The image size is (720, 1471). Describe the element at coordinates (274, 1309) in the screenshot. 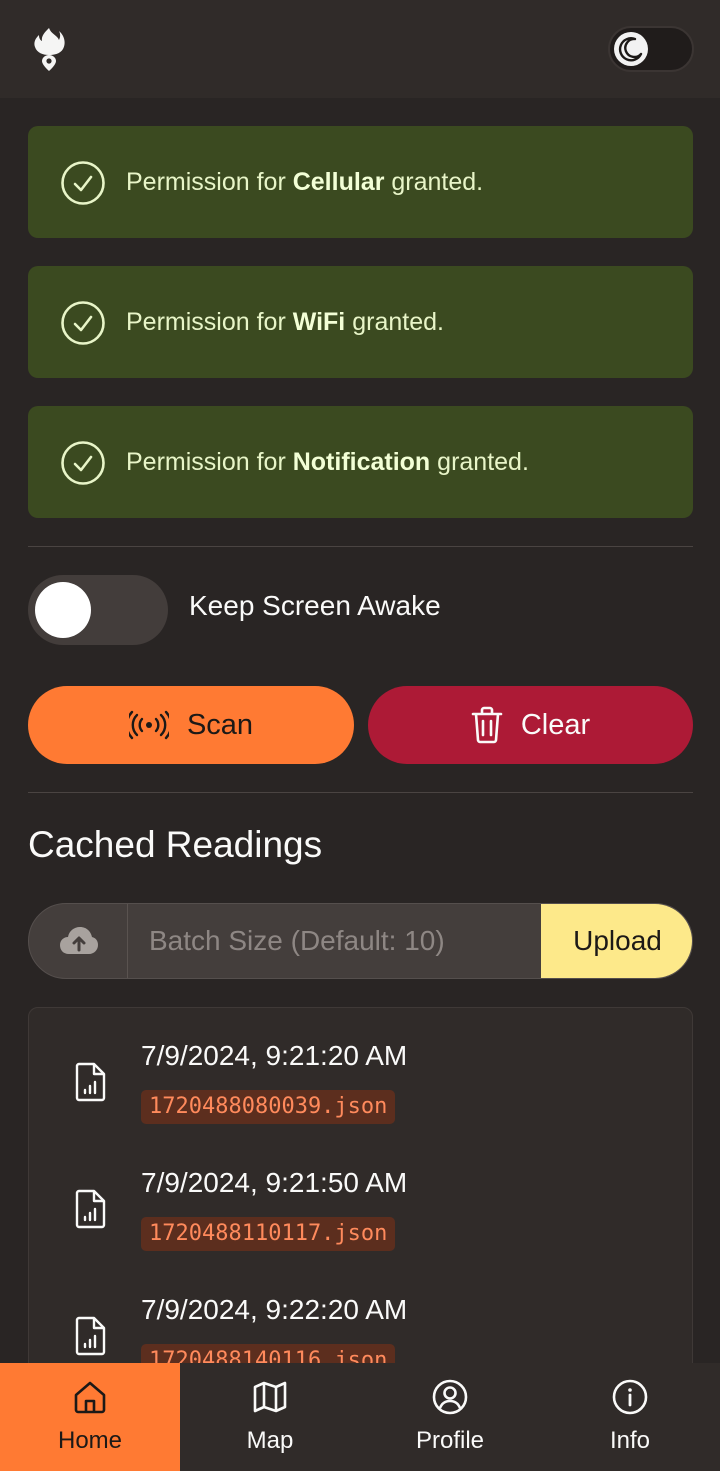

I see `reading-timestamp: 7/9/2024, 9:22:20 AM` at that location.